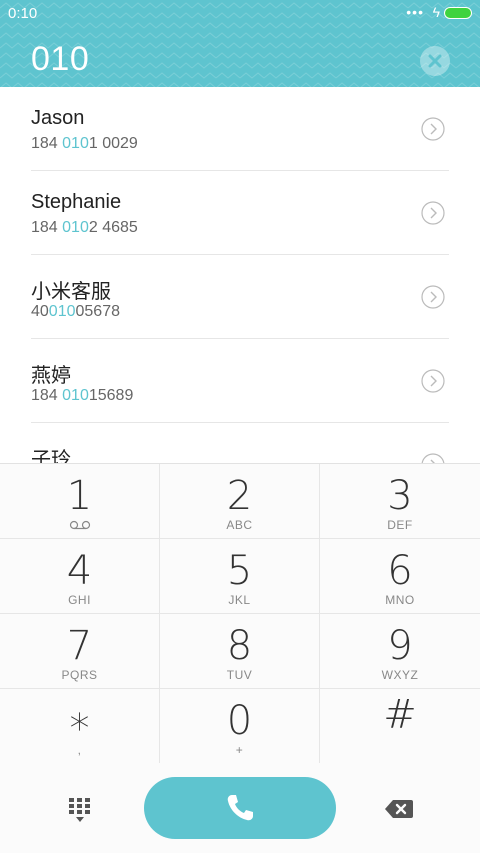  Describe the element at coordinates (240, 129) in the screenshot. I see `list-item: Jason 184 0101 0029` at that location.